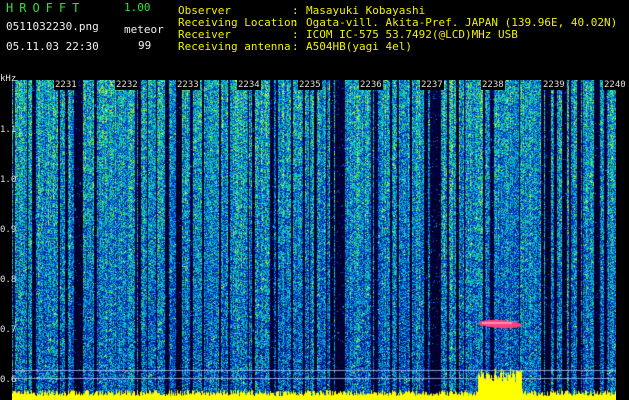  What do you see at coordinates (145, 45) in the screenshot?
I see `meteor-count: 99` at bounding box center [145, 45].